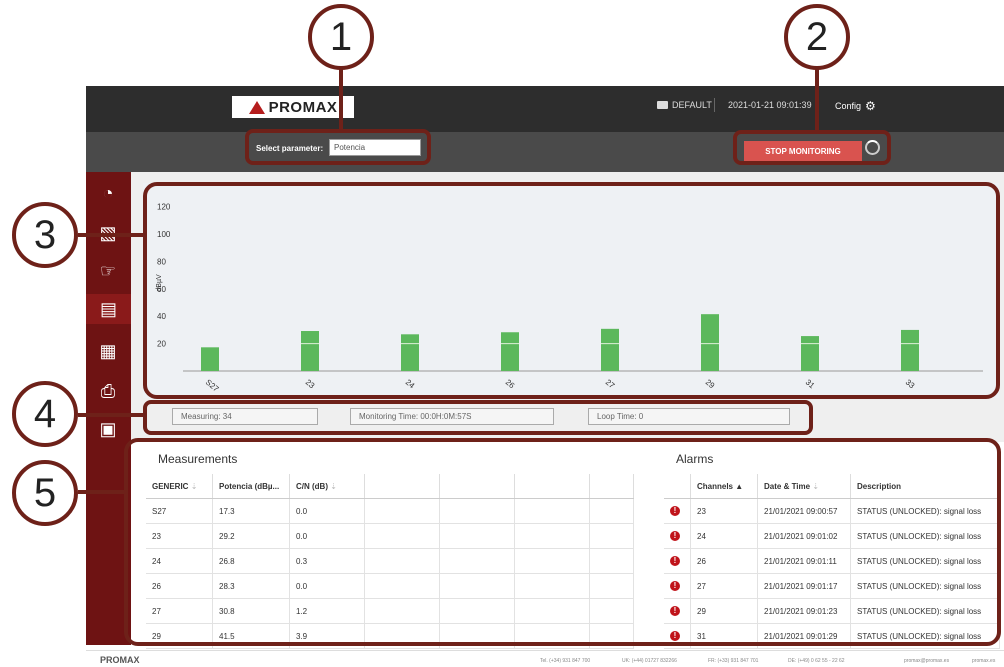  I want to click on footer-contact: DE: (+49) 0 62 55 - 22 62, so click(816, 661).